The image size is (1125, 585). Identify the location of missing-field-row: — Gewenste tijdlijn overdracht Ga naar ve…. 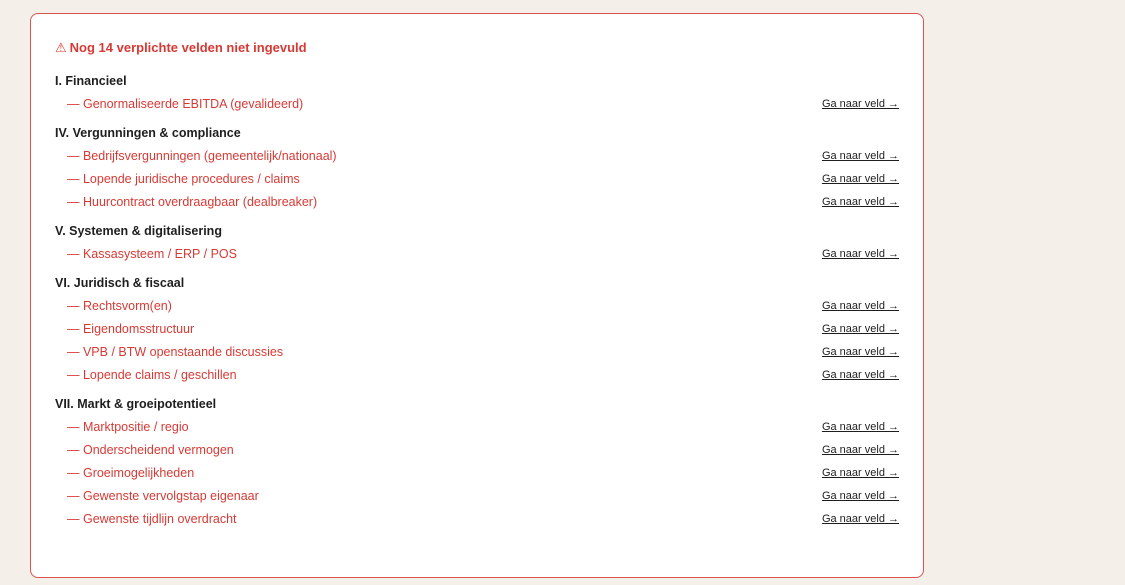
(477, 518).